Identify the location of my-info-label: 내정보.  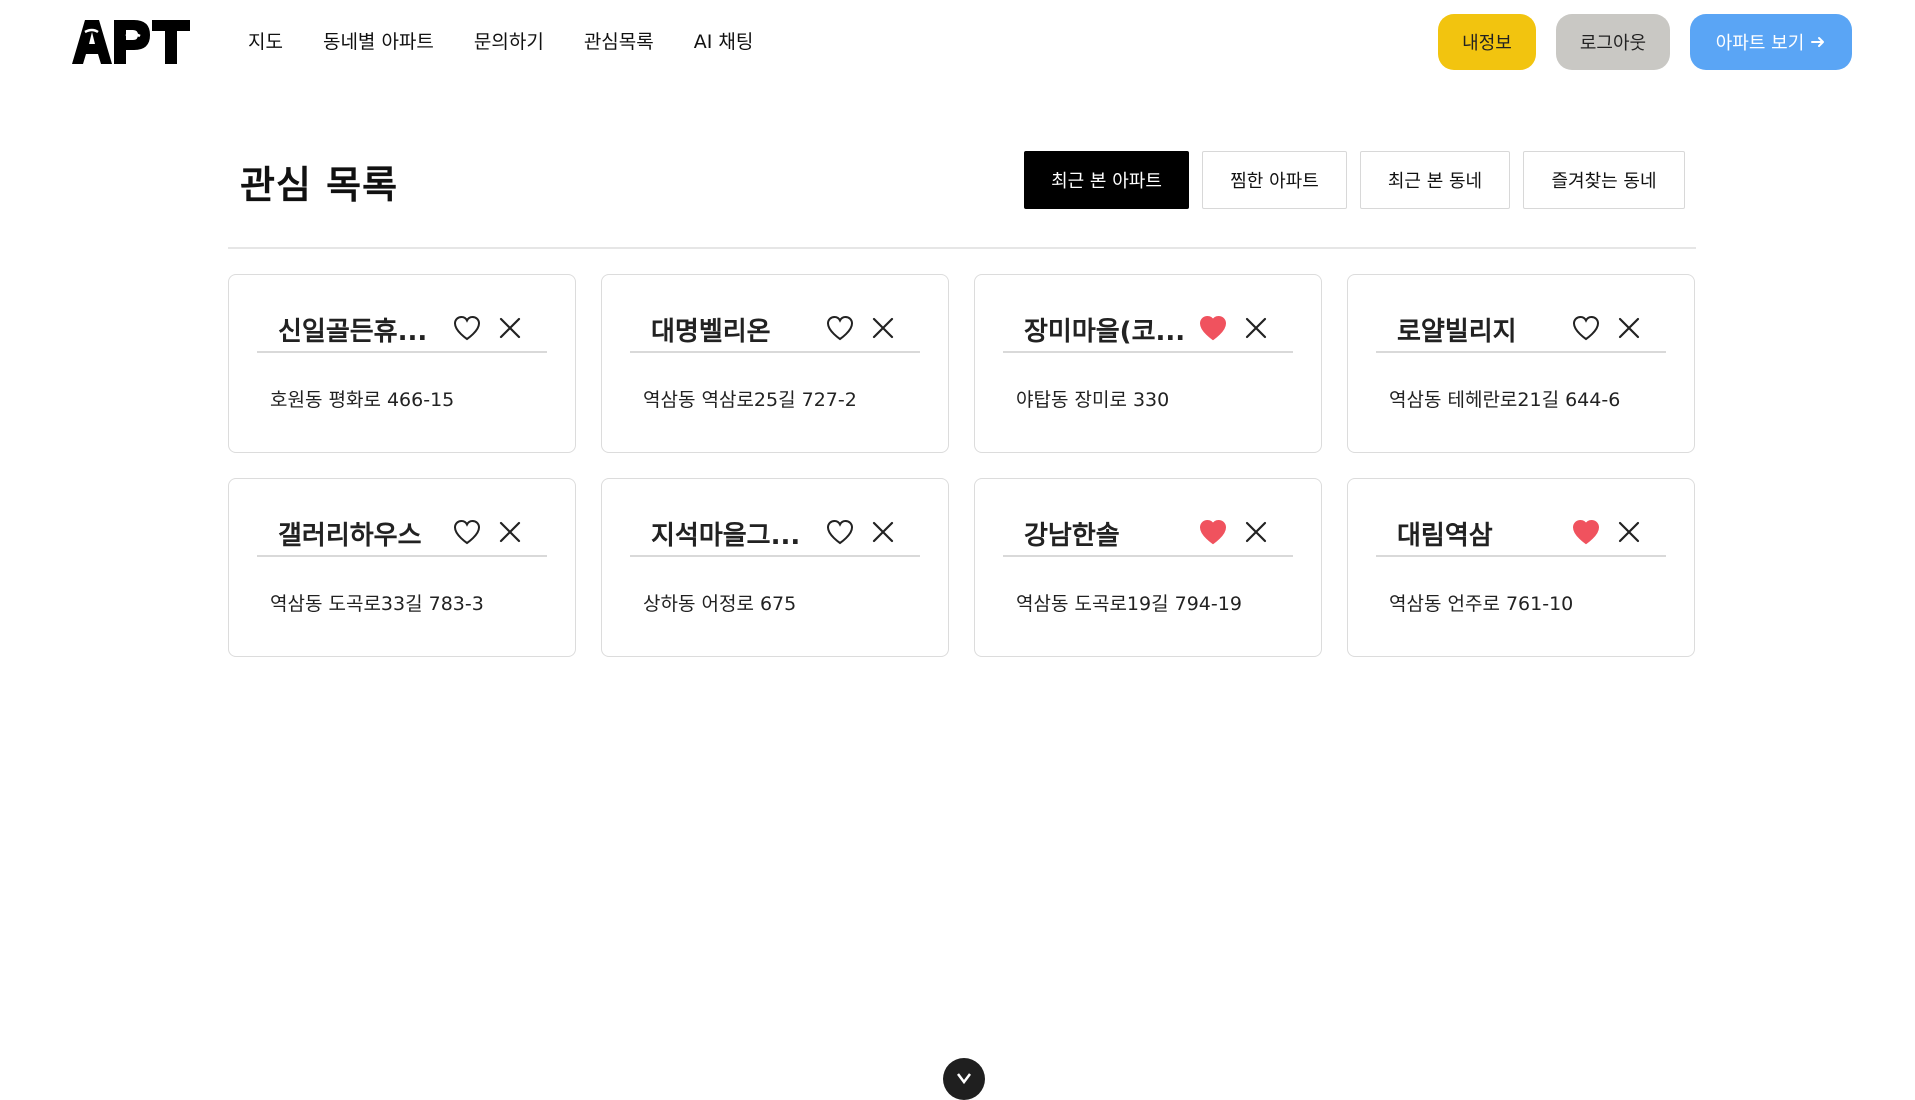
(1487, 43).